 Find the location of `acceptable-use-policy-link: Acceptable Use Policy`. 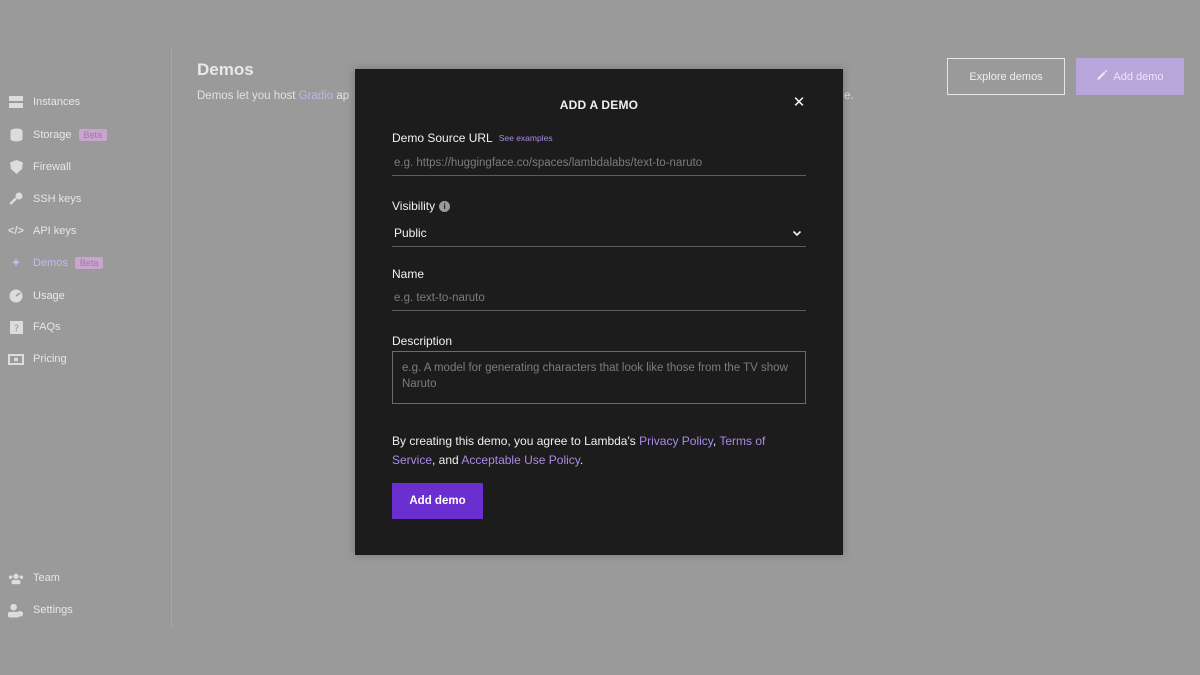

acceptable-use-policy-link: Acceptable Use Policy is located at coordinates (520, 460).